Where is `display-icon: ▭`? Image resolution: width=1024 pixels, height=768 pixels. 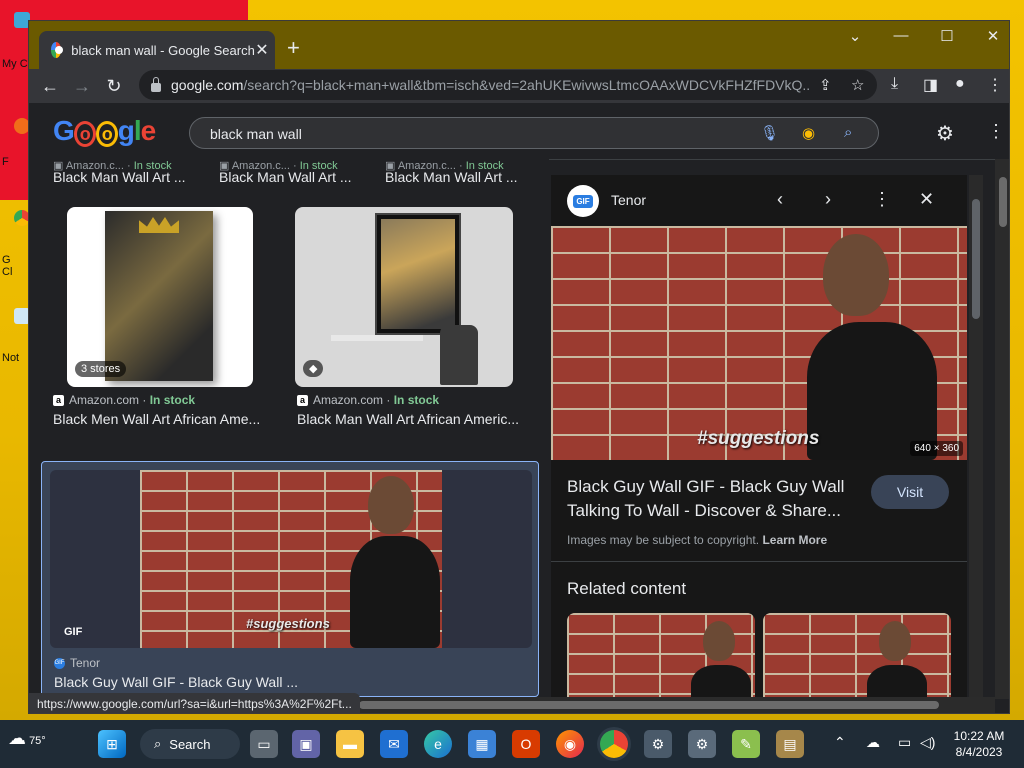 display-icon: ▭ is located at coordinates (904, 742).